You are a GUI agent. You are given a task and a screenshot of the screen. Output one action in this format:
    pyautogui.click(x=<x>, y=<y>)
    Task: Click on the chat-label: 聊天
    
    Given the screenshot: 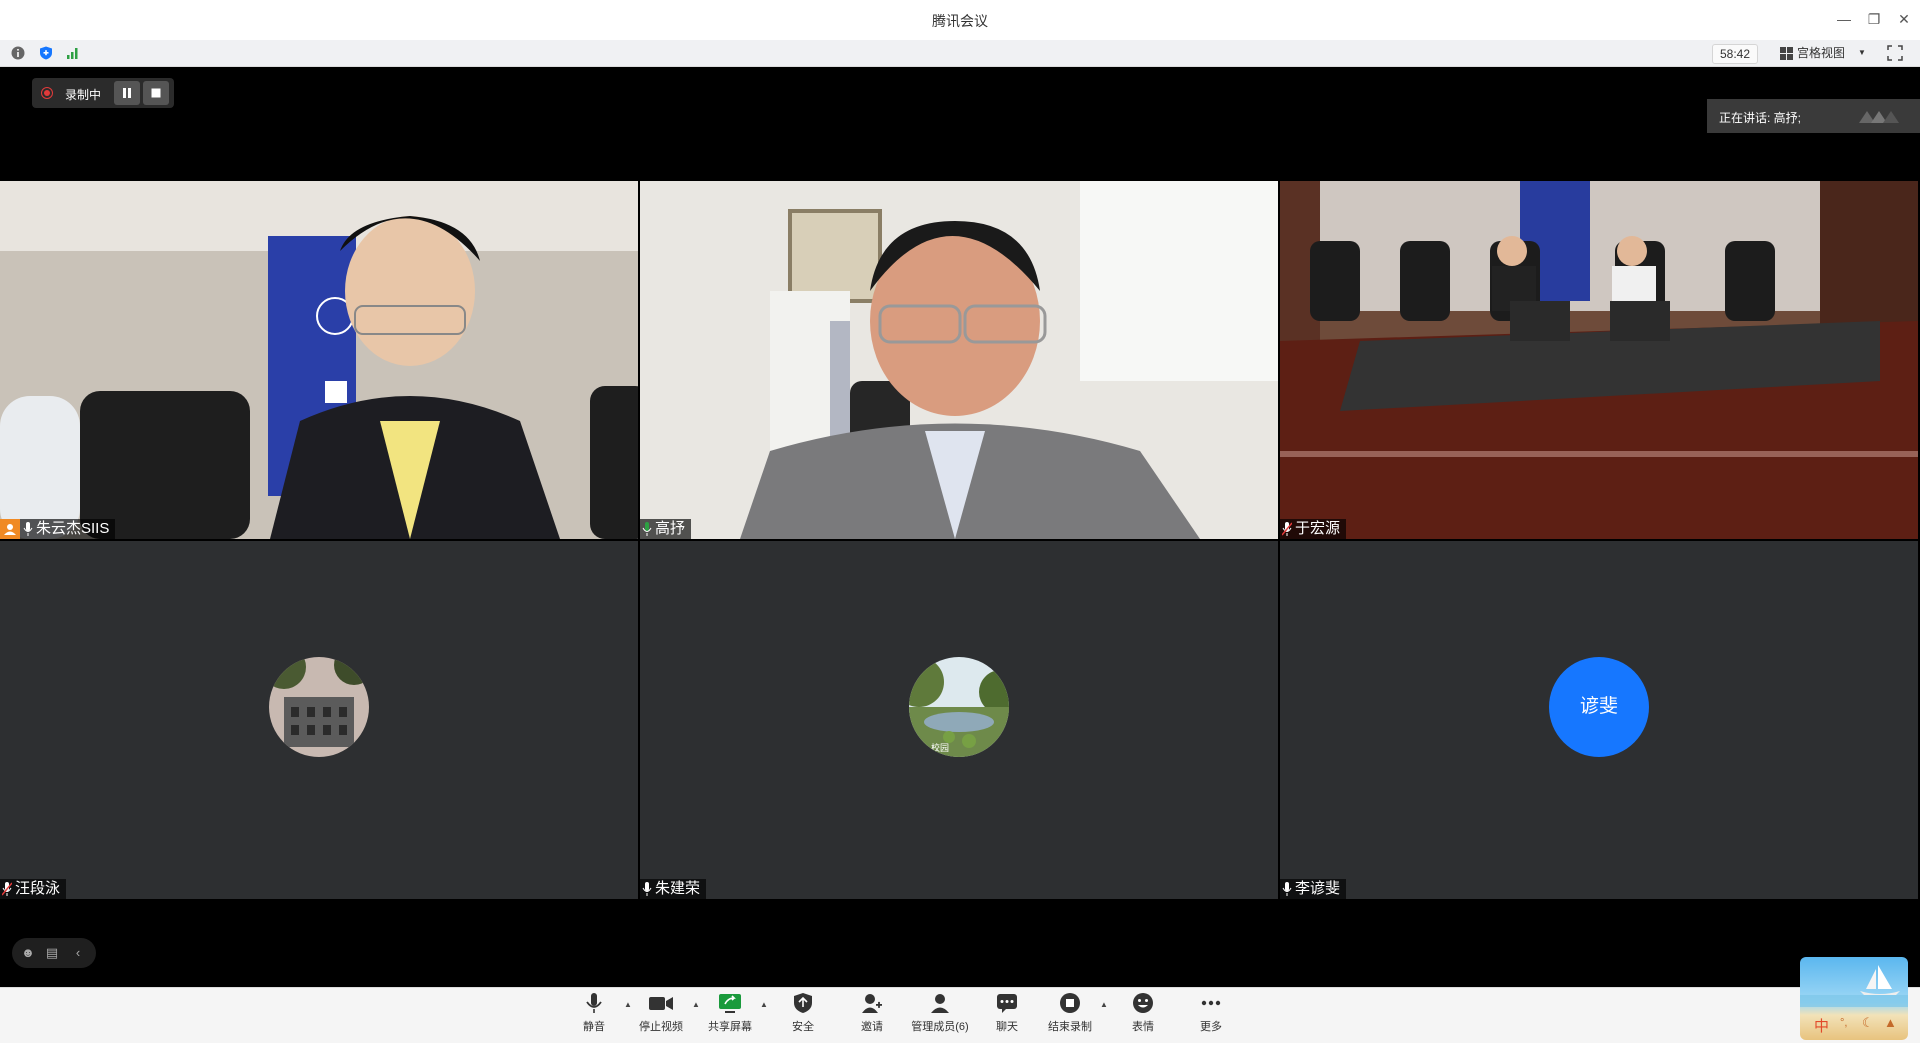 What is the action you would take?
    pyautogui.click(x=1007, y=1027)
    